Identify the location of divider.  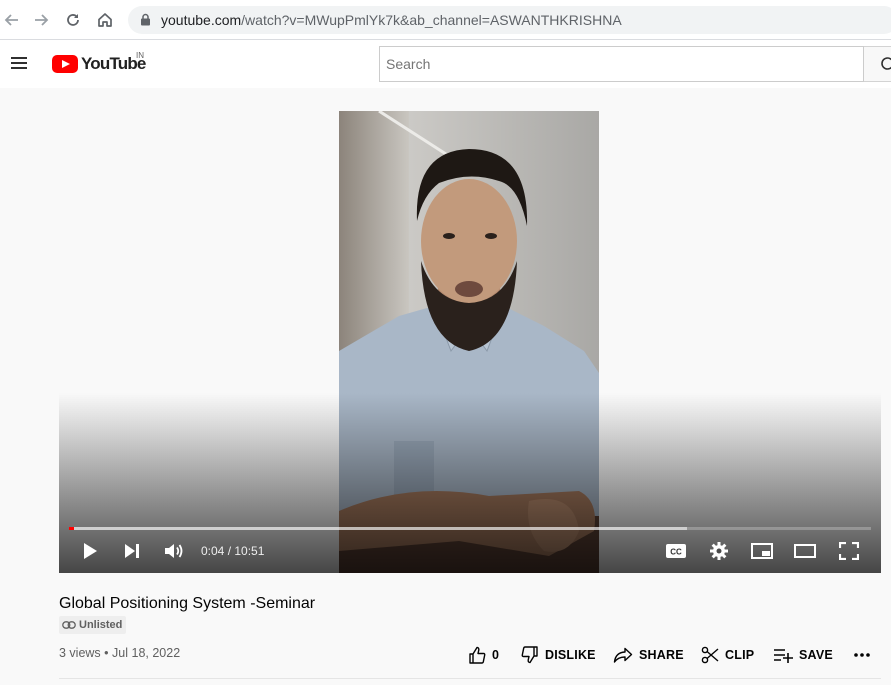
(470, 678).